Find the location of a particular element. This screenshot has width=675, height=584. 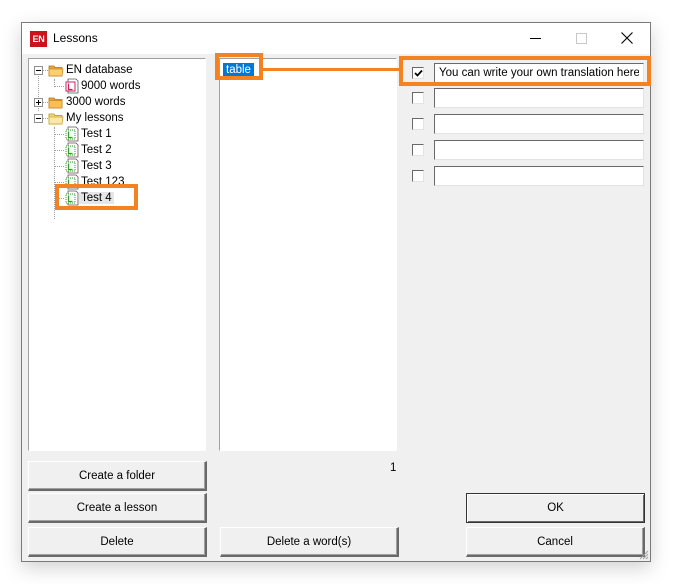

create-lesson-button: Create a lesson is located at coordinates (117, 508).